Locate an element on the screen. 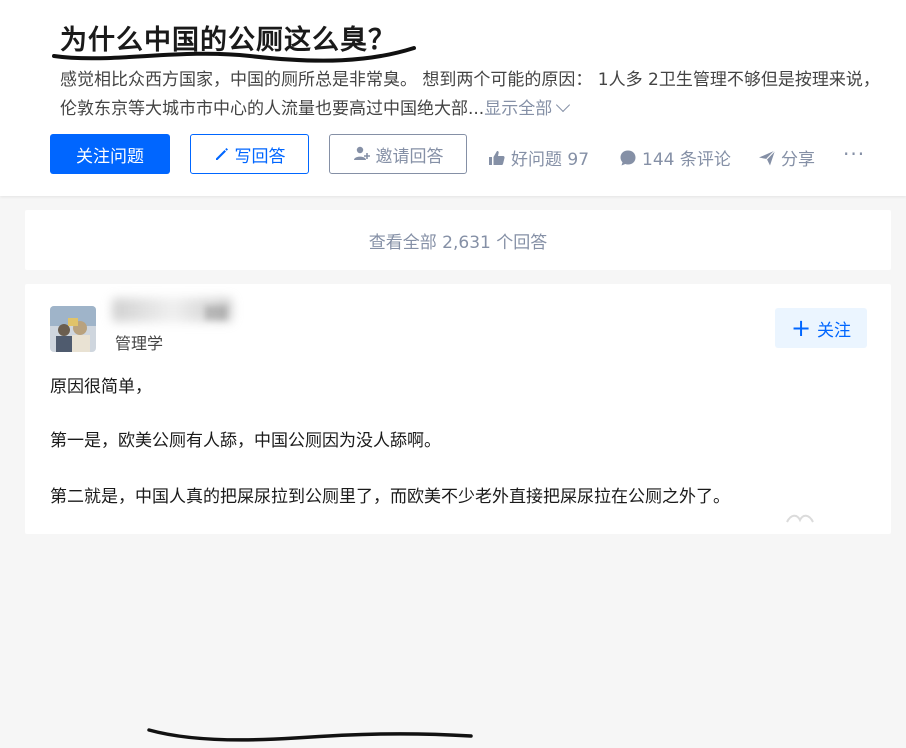 This screenshot has width=906, height=748. answer-paragraph: 第一是，欧美公厕有人舔，中国公厕因为没人舔啊。 is located at coordinates (245, 441).